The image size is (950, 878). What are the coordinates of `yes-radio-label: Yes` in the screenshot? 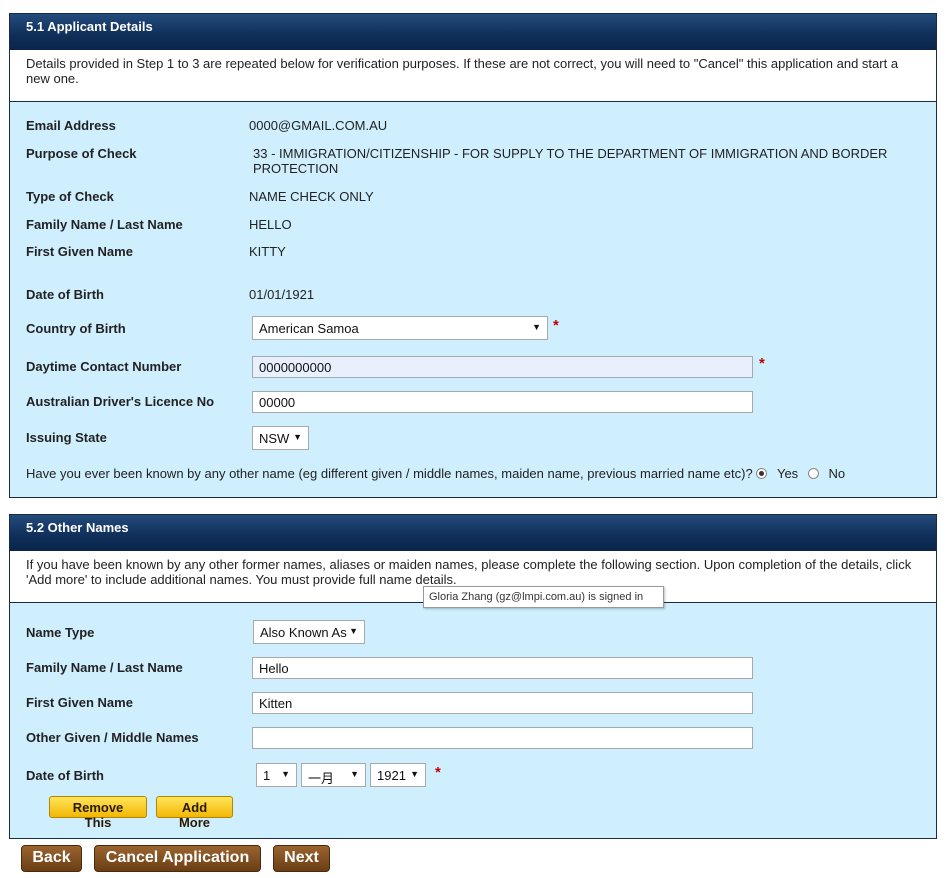 It's located at (787, 473).